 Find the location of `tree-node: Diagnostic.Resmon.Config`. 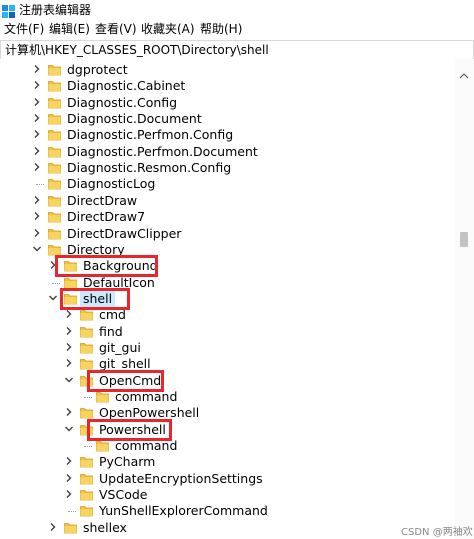

tree-node: Diagnostic.Resmon.Config is located at coordinates (227, 168).